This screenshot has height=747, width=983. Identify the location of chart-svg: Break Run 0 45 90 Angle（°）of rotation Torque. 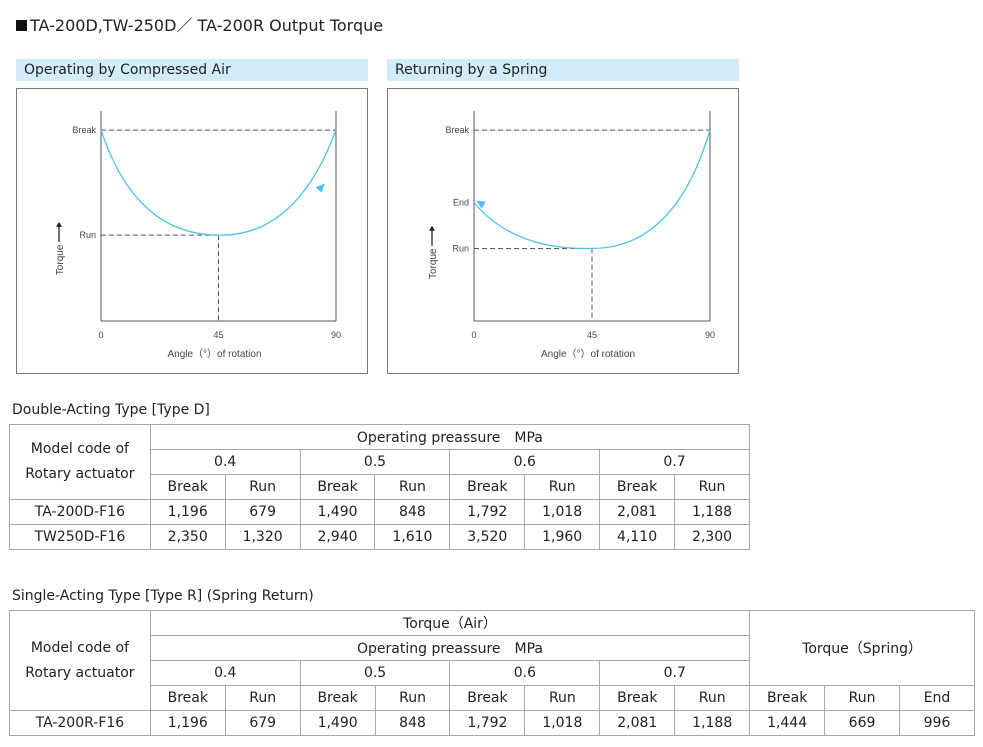
(198, 235).